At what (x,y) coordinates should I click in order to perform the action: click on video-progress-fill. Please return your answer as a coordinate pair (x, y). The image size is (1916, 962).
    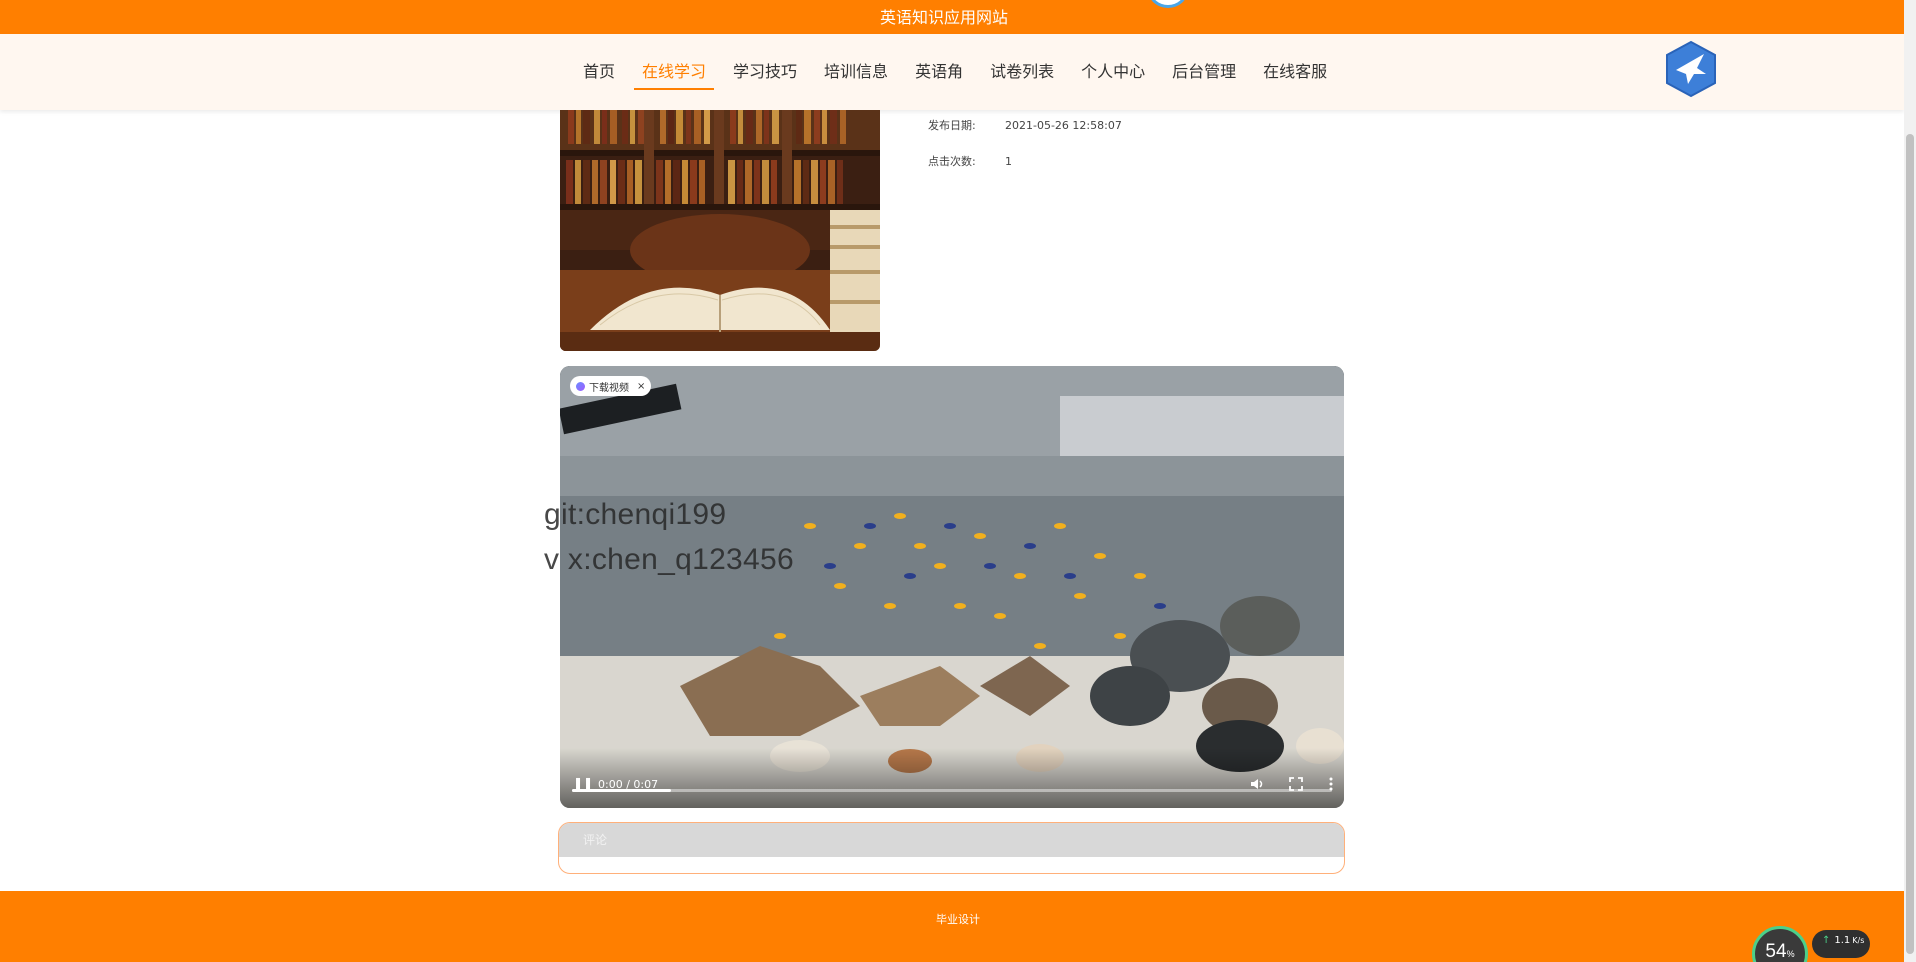
    Looking at the image, I should click on (621, 790).